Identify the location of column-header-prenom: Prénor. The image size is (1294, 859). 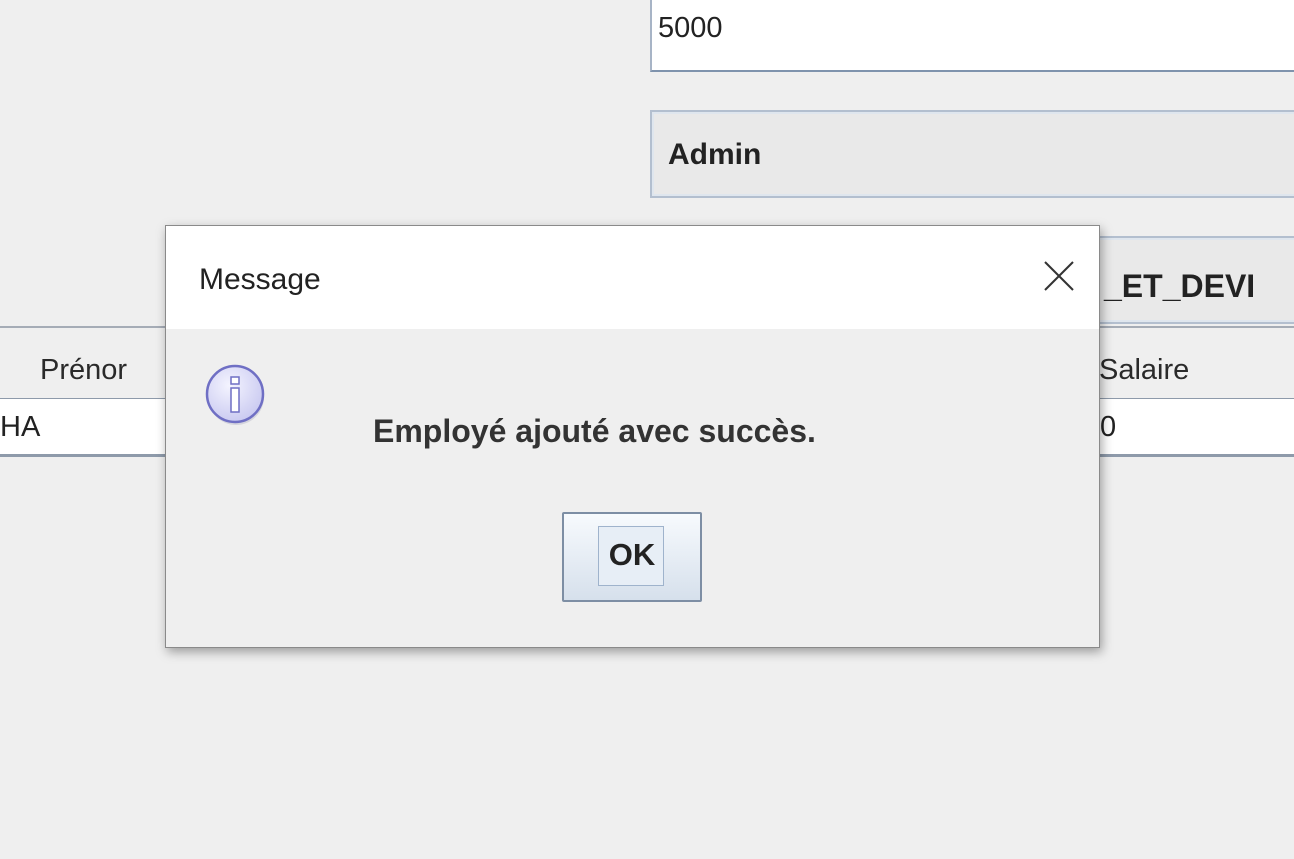
(83, 370).